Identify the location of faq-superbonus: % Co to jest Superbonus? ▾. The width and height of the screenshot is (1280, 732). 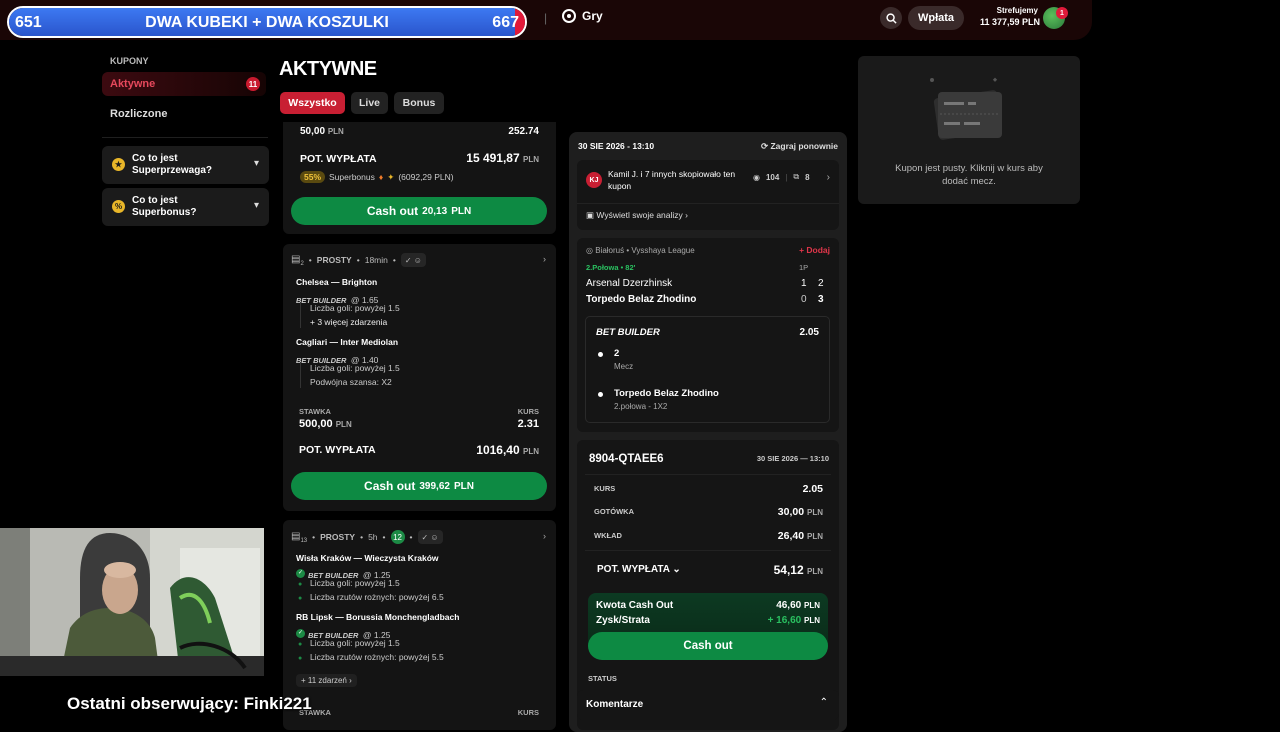
(185, 207).